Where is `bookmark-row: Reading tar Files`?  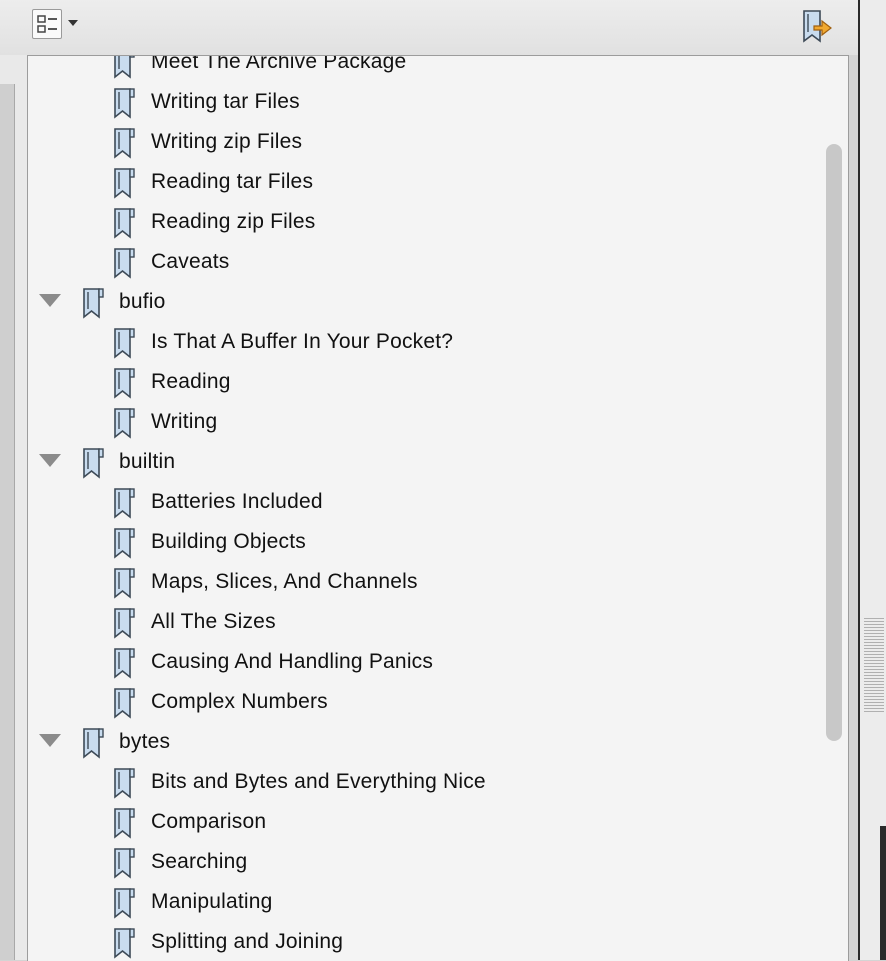 bookmark-row: Reading tar Files is located at coordinates (428, 181).